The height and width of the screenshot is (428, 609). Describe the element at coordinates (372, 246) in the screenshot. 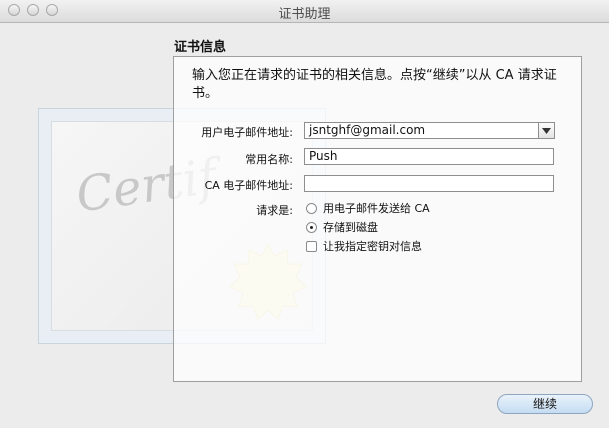

I see `key-pair-checkbox-label: 让我指定密钥对信息` at that location.